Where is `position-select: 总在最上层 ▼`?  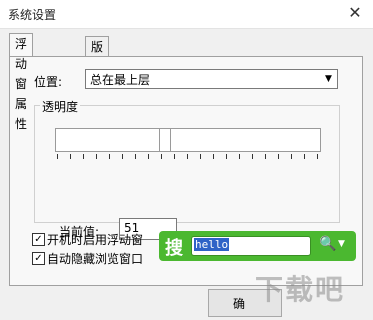
position-select: 总在最上层 ▼ is located at coordinates (211, 79).